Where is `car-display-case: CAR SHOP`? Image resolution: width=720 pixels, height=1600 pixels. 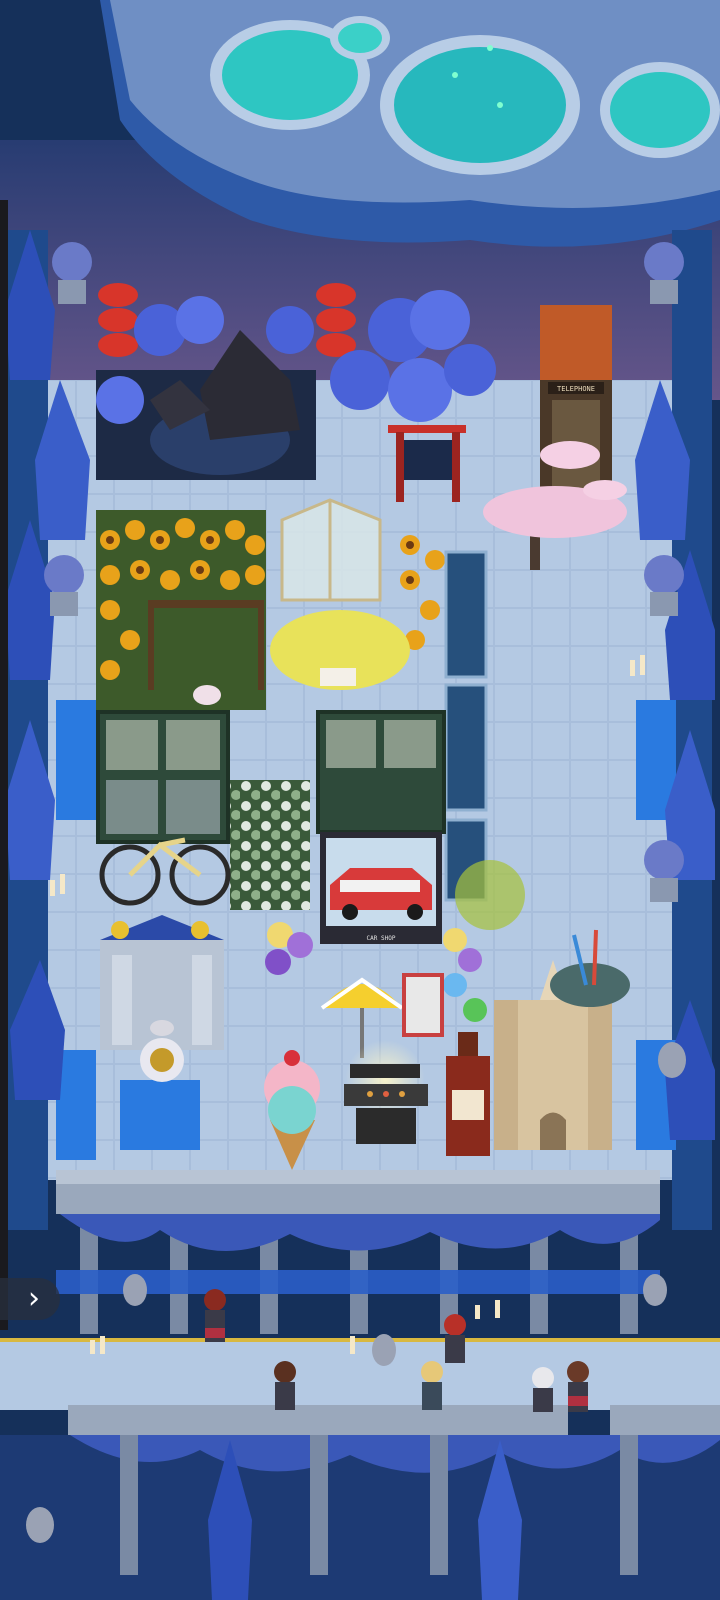
car-display-case: CAR SHOP is located at coordinates (381, 888).